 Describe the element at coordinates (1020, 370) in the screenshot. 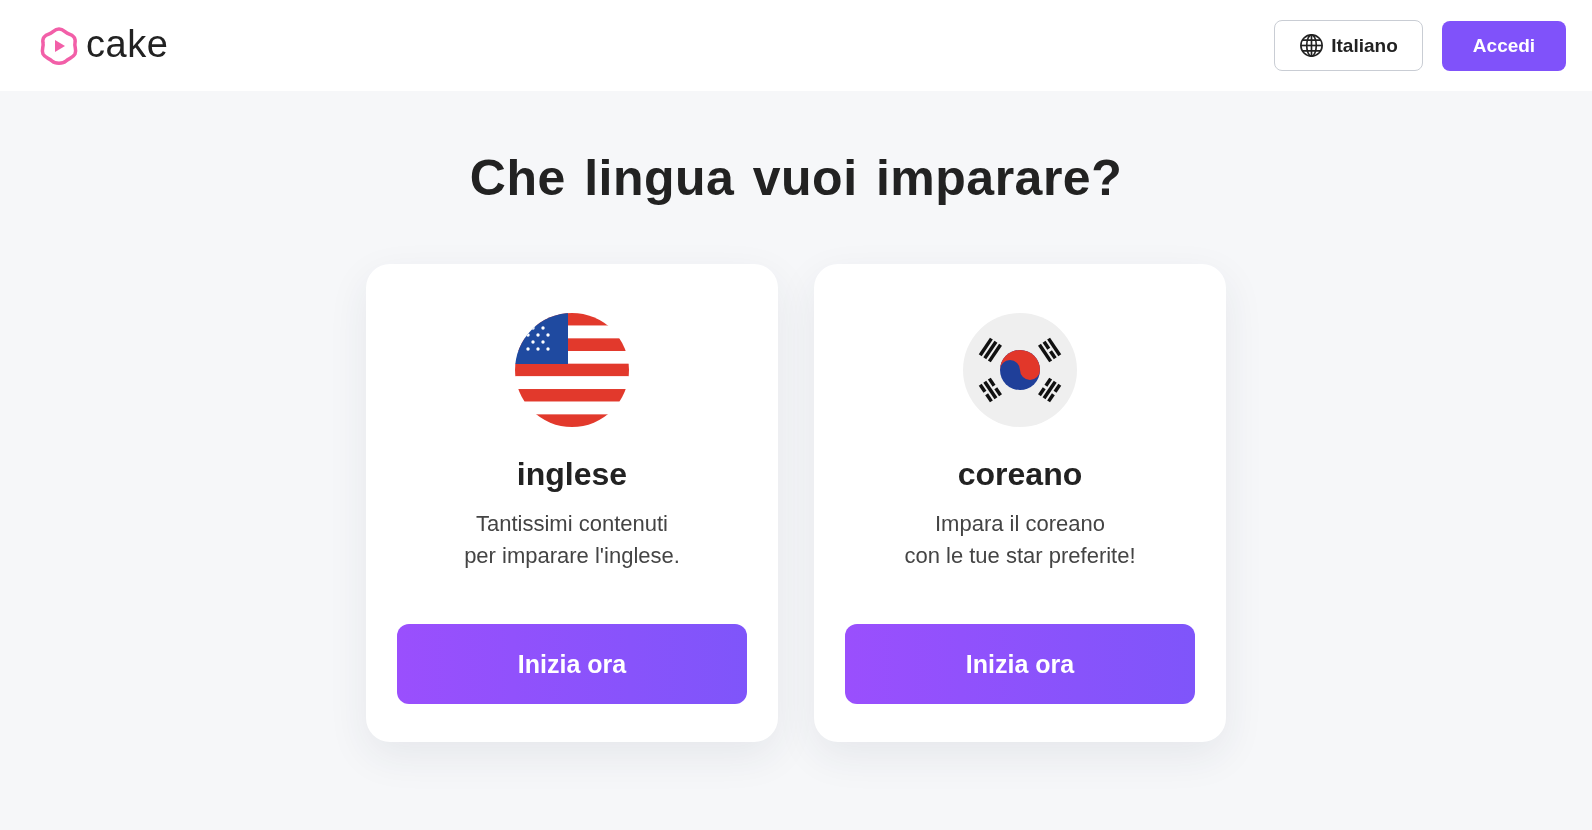

I see `korea-flag-icon` at that location.